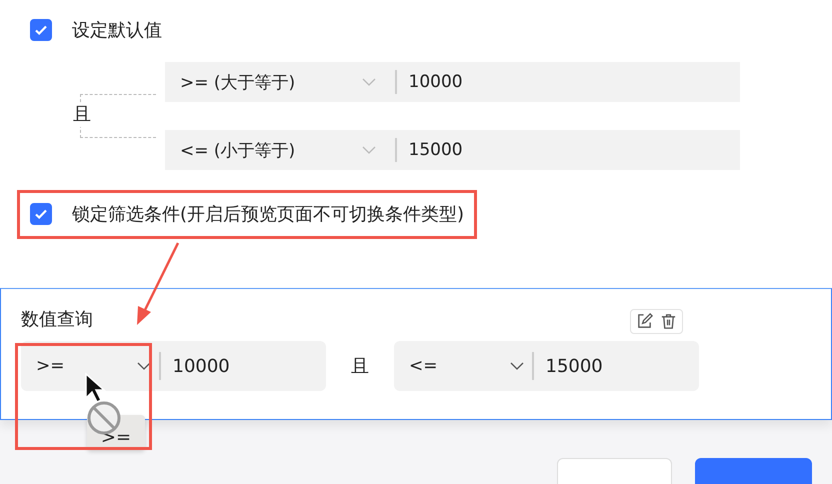  Describe the element at coordinates (117, 30) in the screenshot. I see `checkbox-label: 设定默认值` at that location.